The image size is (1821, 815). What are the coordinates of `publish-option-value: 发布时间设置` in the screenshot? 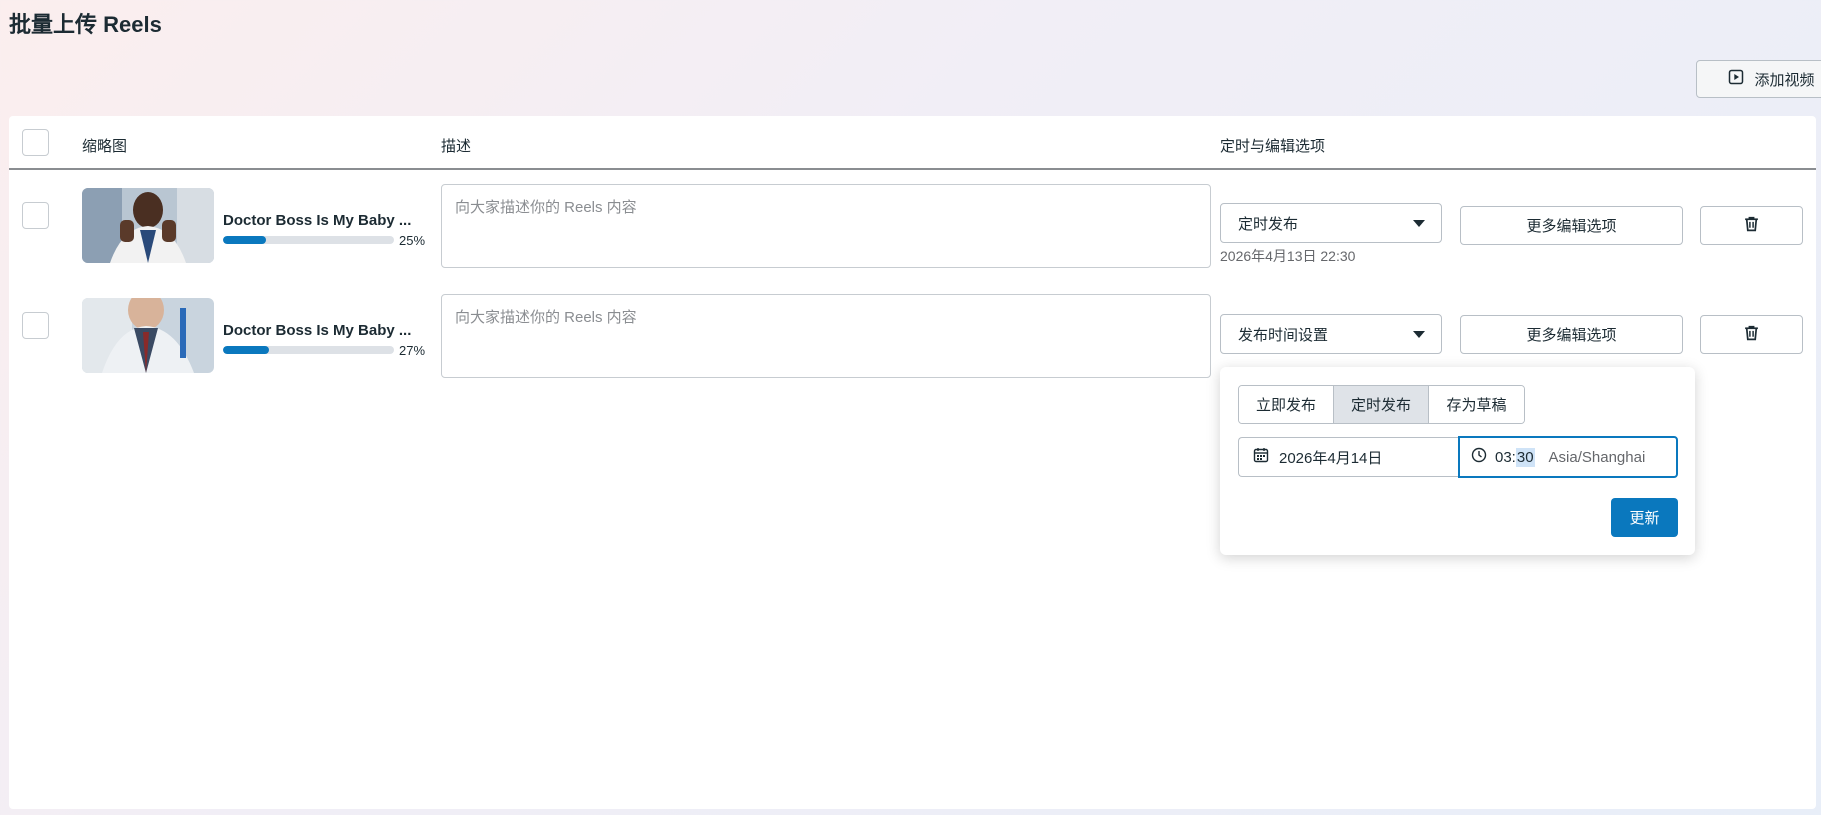 It's located at (1283, 335).